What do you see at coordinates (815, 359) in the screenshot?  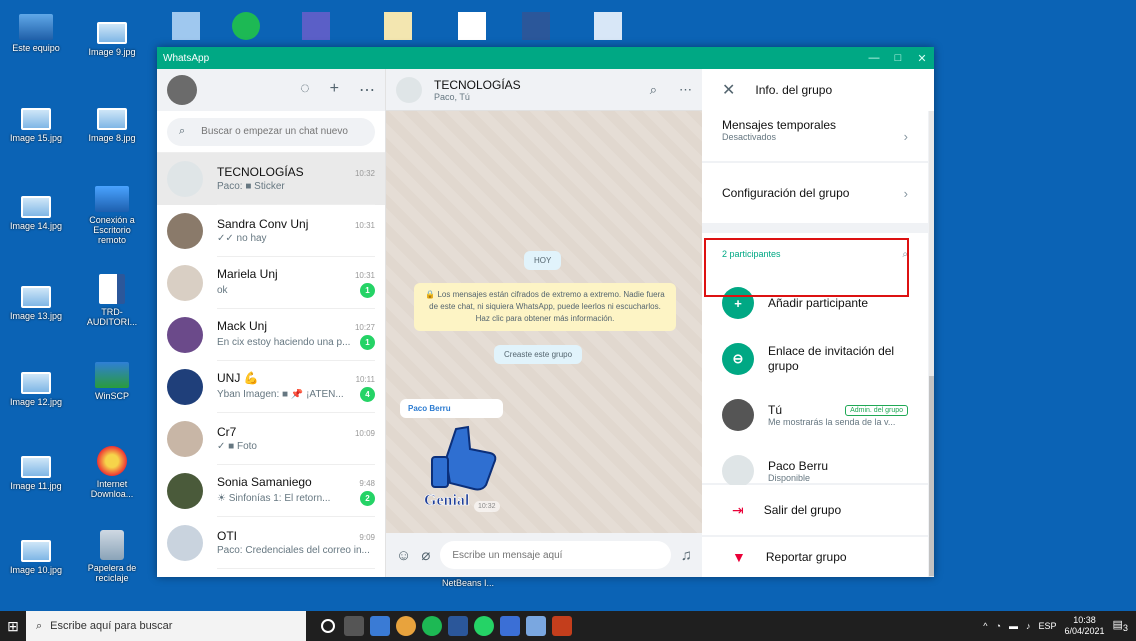 I see `invite-link-button: ⊖ Enlace de invitación del grupo` at bounding box center [815, 359].